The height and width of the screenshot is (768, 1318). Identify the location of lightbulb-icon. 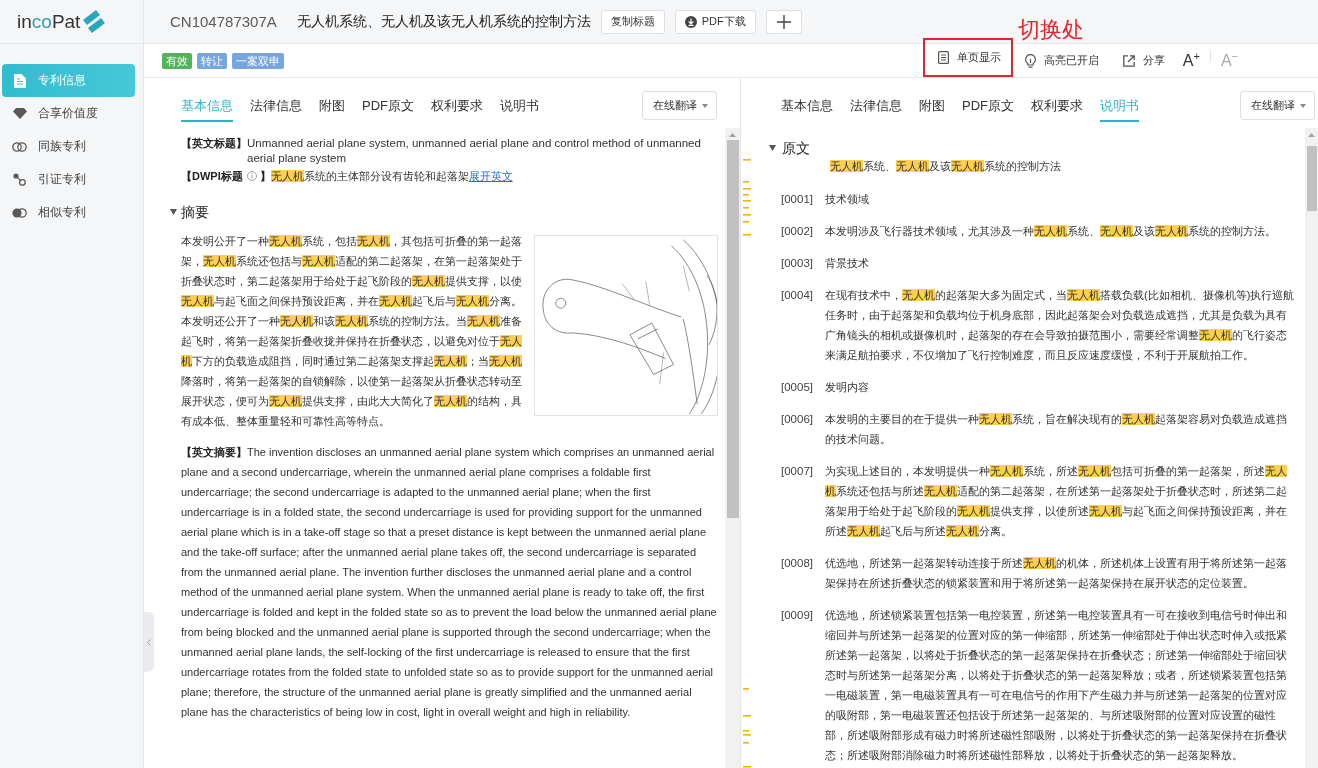
(1030, 60).